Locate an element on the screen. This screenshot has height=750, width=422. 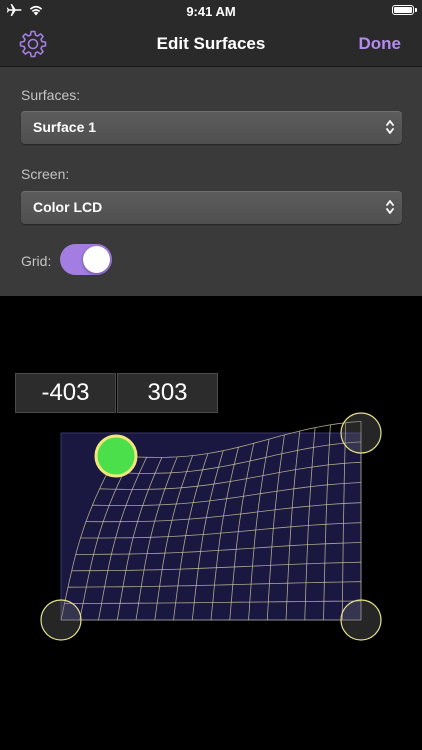
toggle-knob is located at coordinates (96, 259).